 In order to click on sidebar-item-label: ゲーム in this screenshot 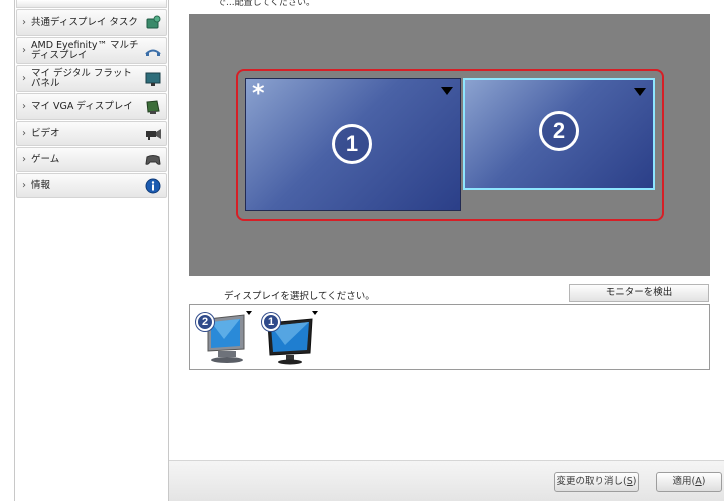, I will do `click(45, 159)`.